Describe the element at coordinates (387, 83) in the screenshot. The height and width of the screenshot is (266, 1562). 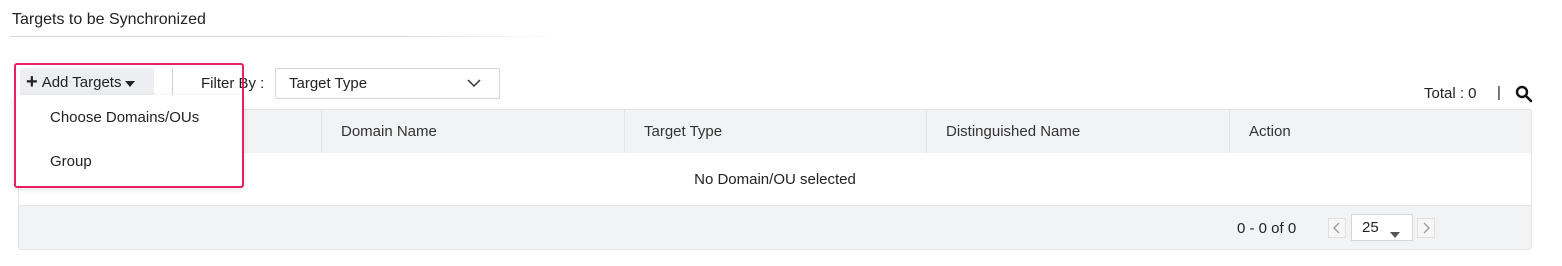
I see `target-type-filter-select: Target Type` at that location.